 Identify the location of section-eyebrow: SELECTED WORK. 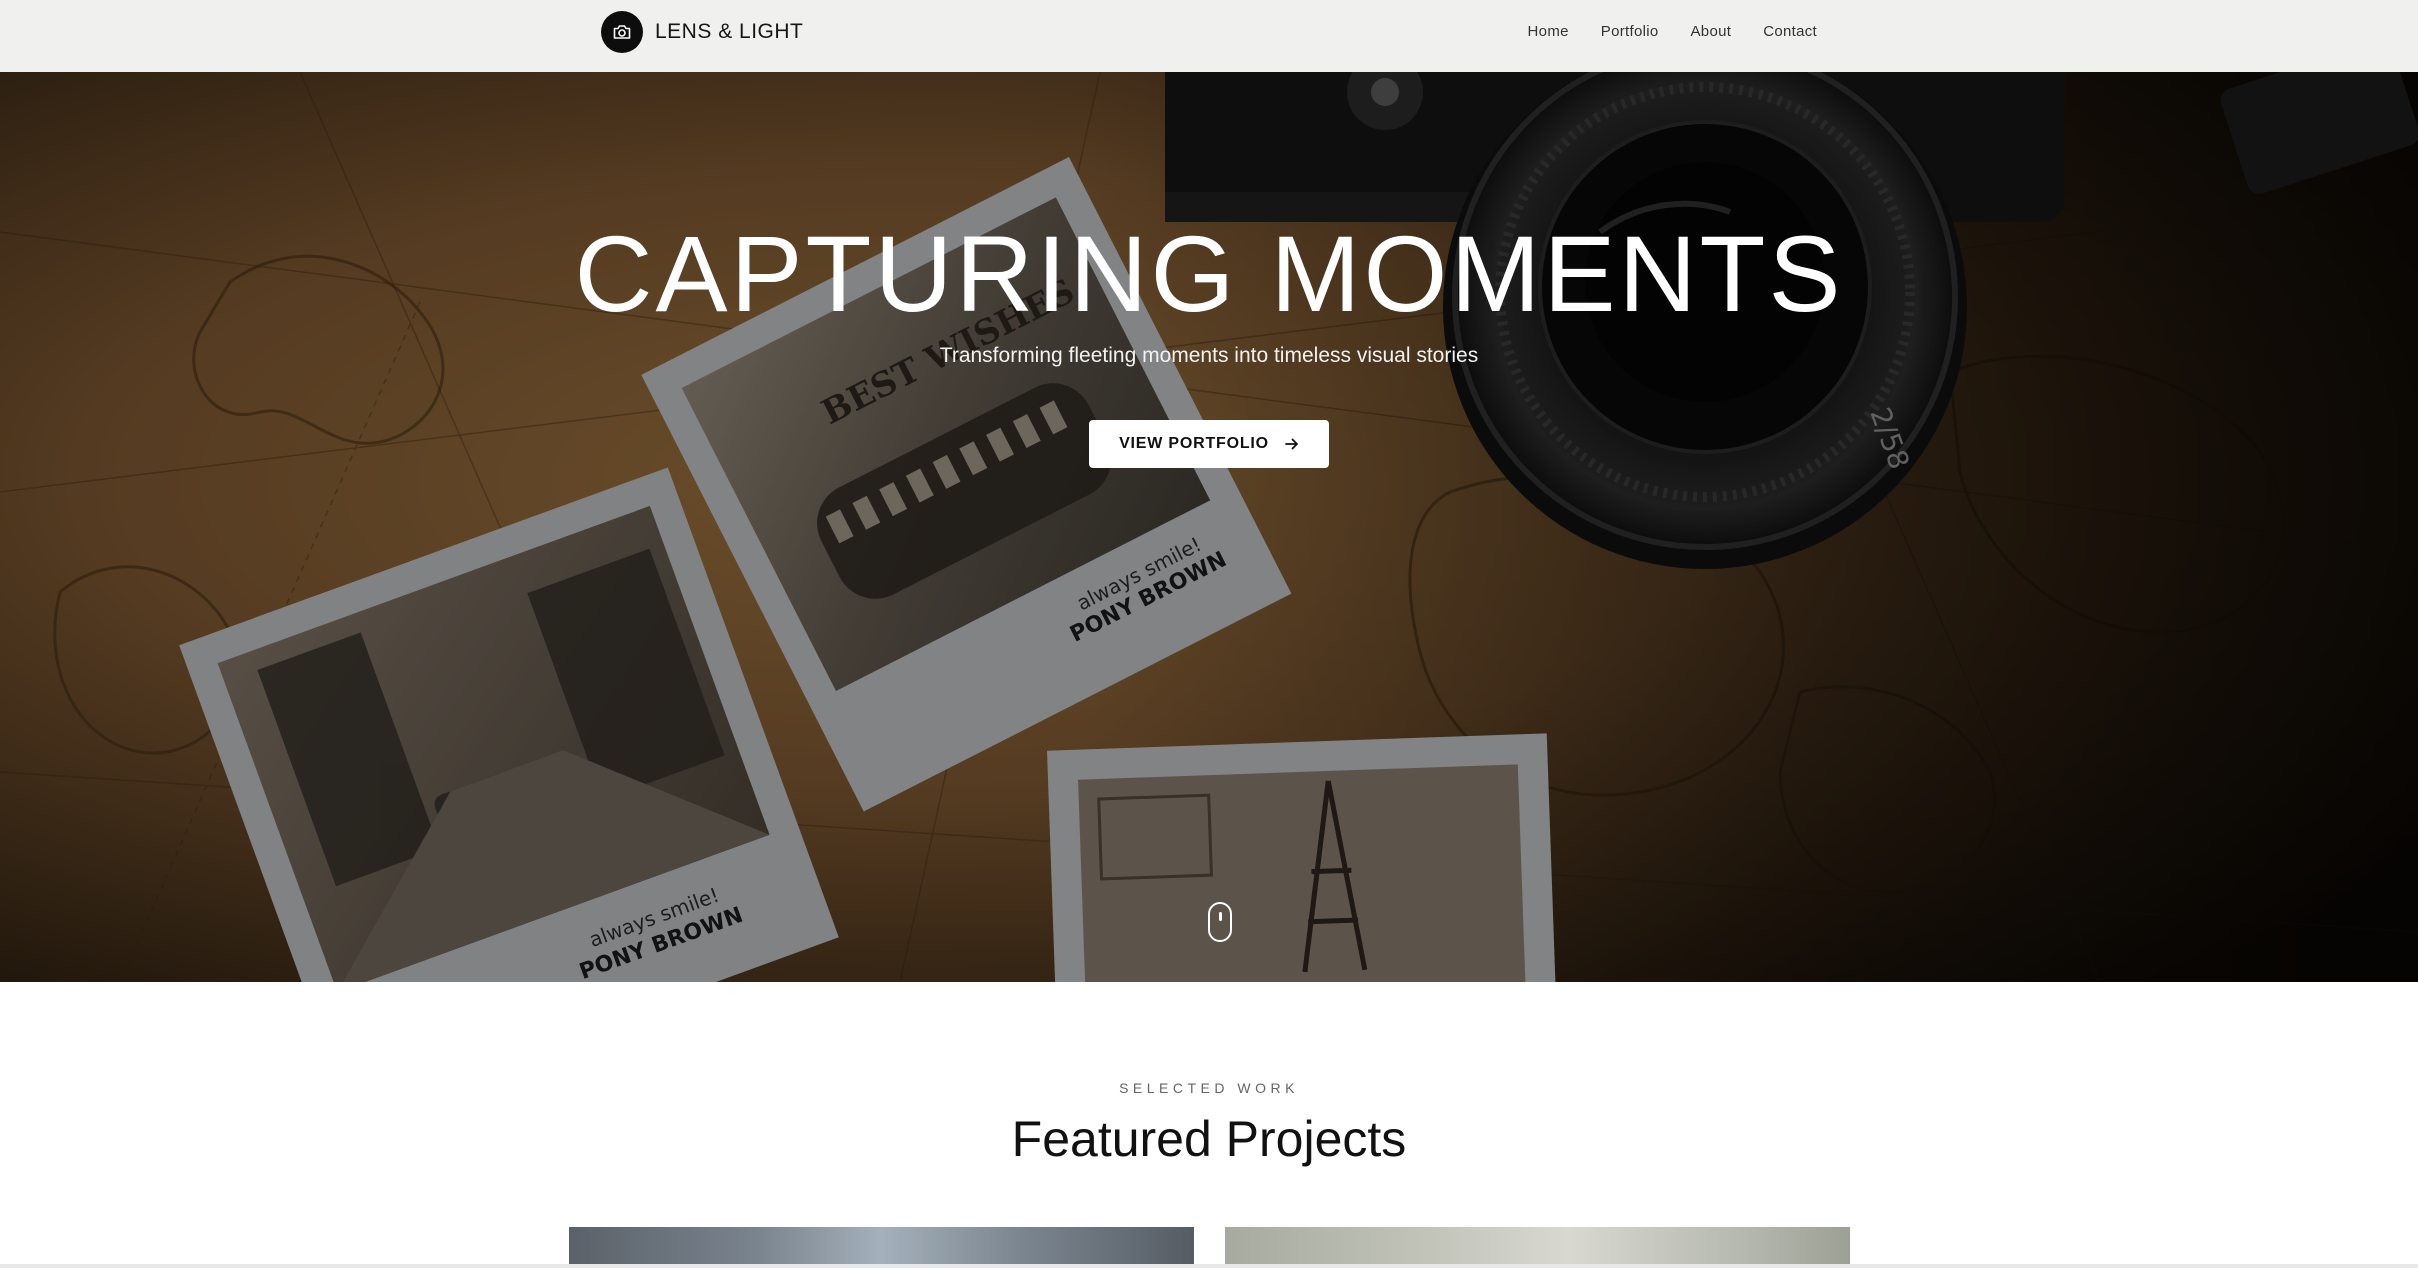
(1209, 1088).